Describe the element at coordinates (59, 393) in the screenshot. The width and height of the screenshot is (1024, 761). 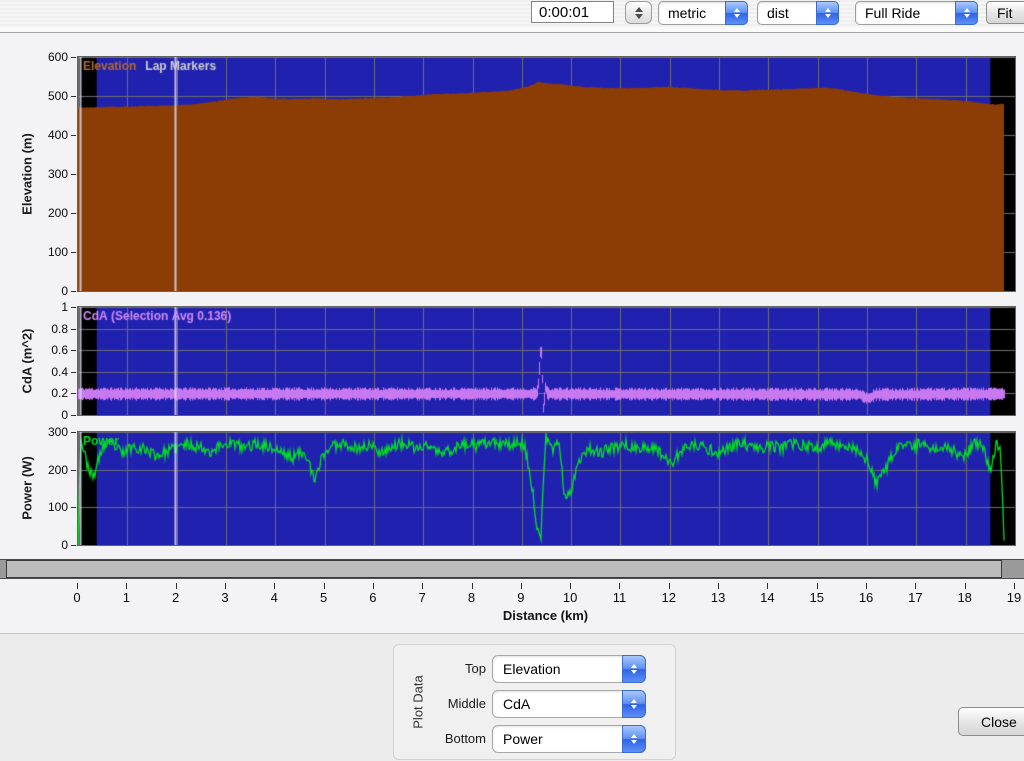
I see `y-tick-label: 0.2` at that location.